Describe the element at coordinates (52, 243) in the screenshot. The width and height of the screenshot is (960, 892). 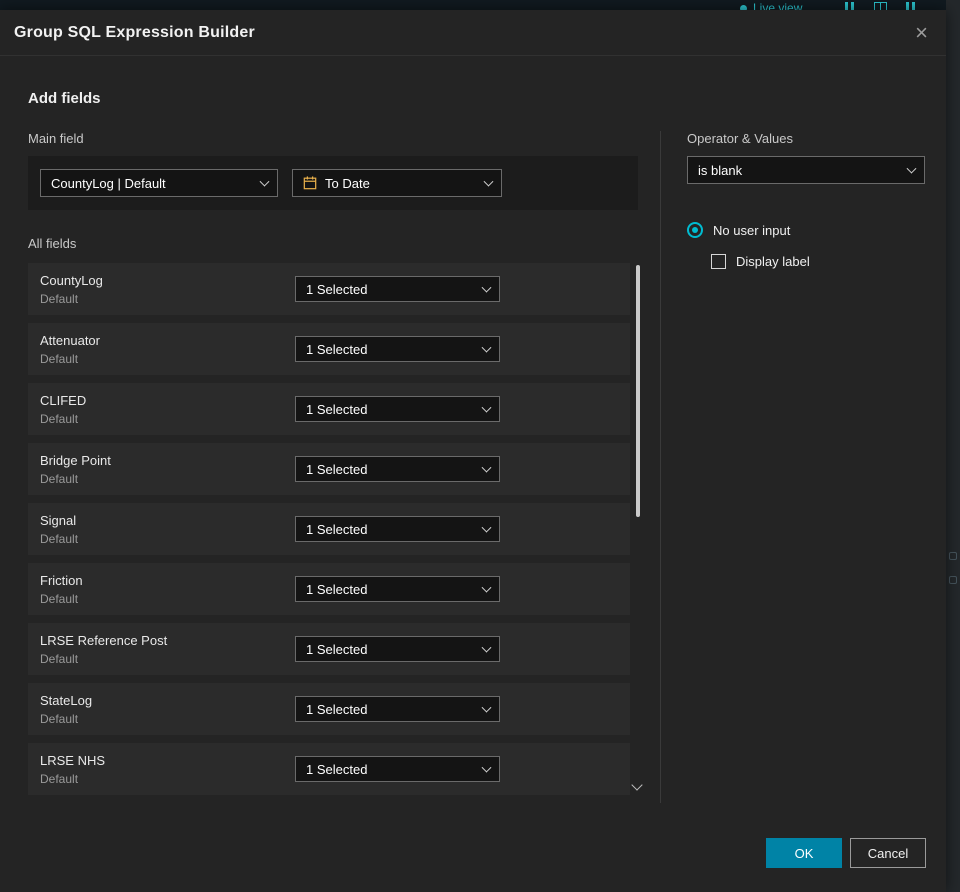
I see `all-fields-label: All fields` at that location.